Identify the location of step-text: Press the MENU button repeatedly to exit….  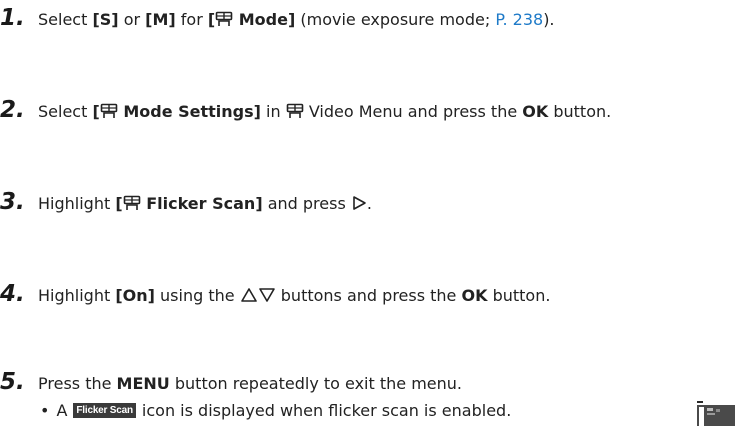
(250, 383).